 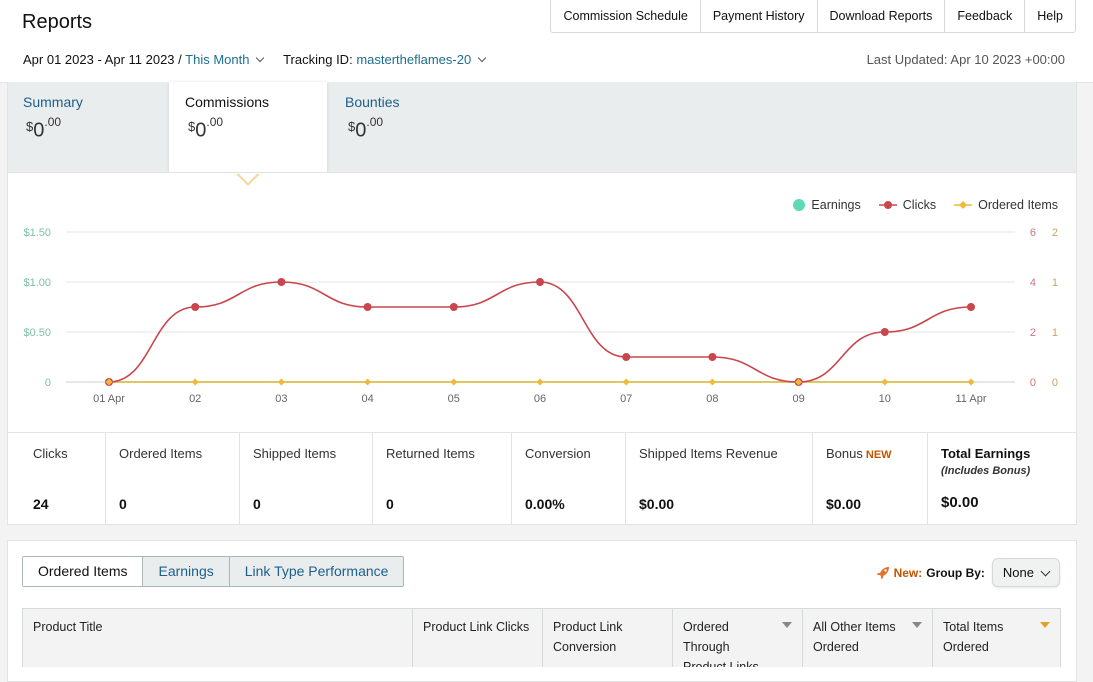 I want to click on chevron-down-icon, so click(x=1045, y=571).